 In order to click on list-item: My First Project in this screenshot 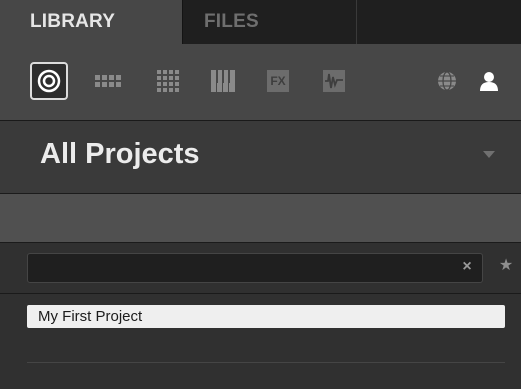, I will do `click(266, 316)`.